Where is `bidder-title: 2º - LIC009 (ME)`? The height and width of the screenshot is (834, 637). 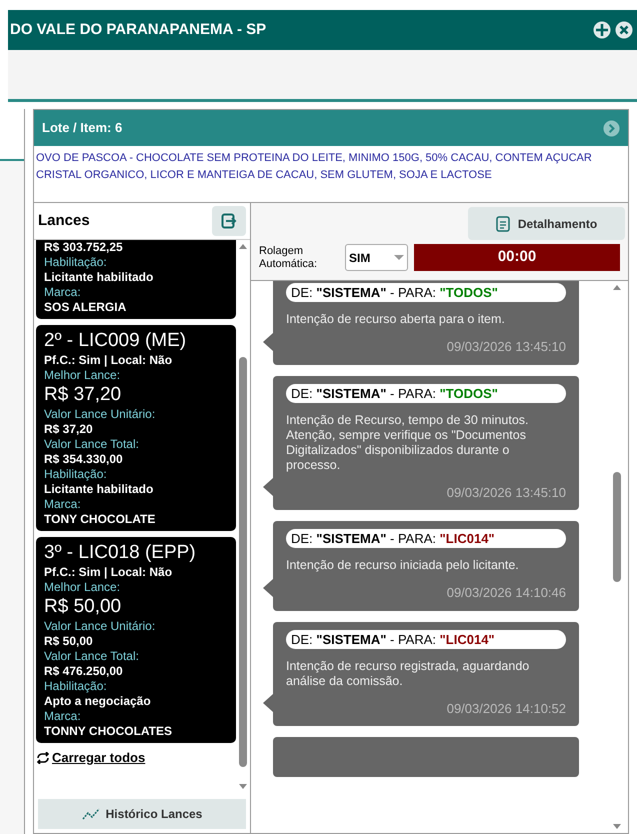
bidder-title: 2º - LIC009 (ME) is located at coordinates (116, 341).